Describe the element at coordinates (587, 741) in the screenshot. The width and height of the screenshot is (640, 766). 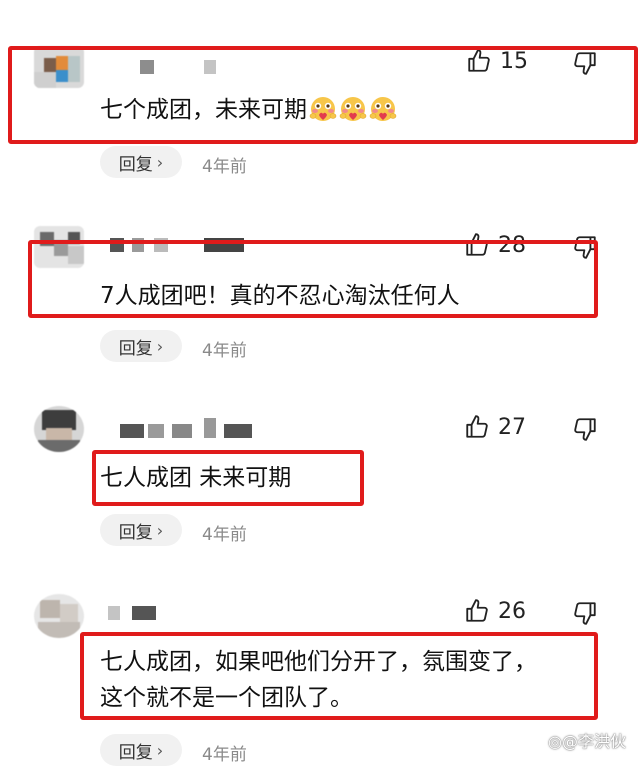
I see `watermark: ◎@李洪伙` at that location.